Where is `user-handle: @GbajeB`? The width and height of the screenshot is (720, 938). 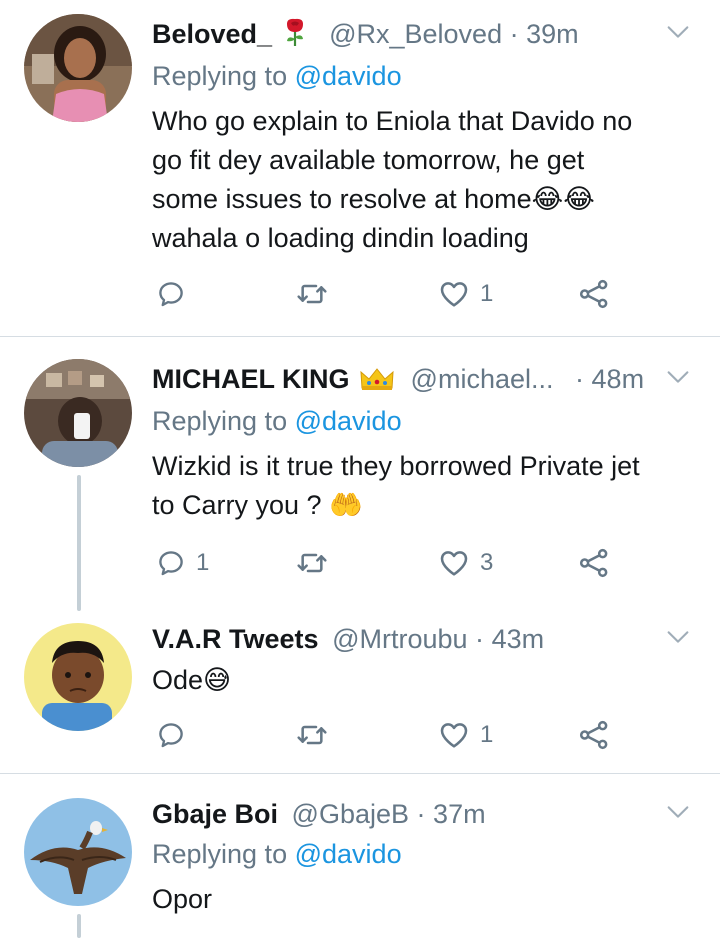 user-handle: @GbajeB is located at coordinates (350, 814).